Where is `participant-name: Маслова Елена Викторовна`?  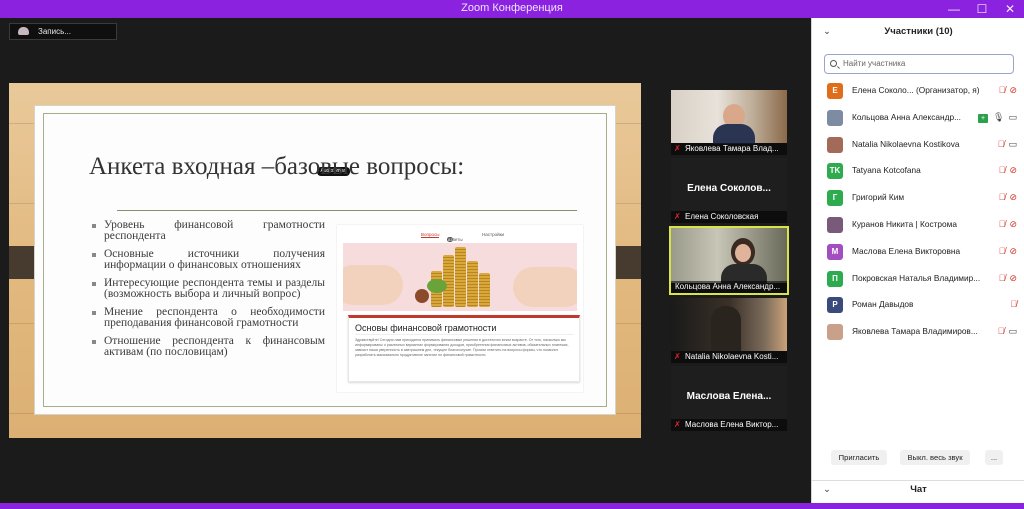 participant-name: Маслова Елена Викторовна is located at coordinates (906, 250).